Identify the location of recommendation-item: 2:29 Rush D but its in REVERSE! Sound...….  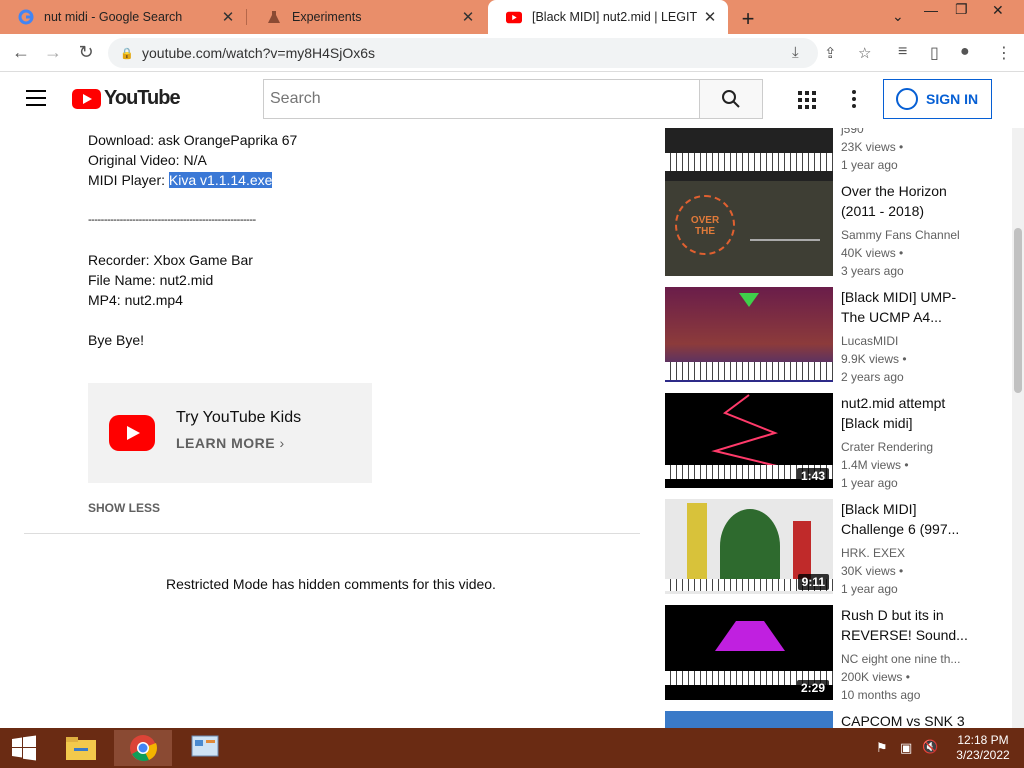
(835, 653).